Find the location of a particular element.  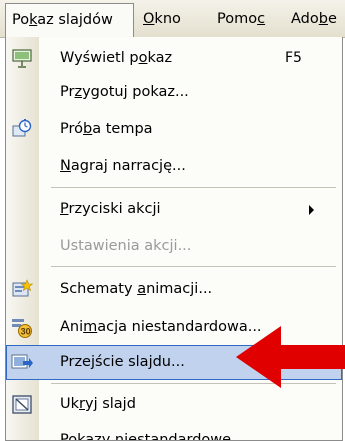

menubar-item-pomoc: Pomoc is located at coordinates (238, 20).